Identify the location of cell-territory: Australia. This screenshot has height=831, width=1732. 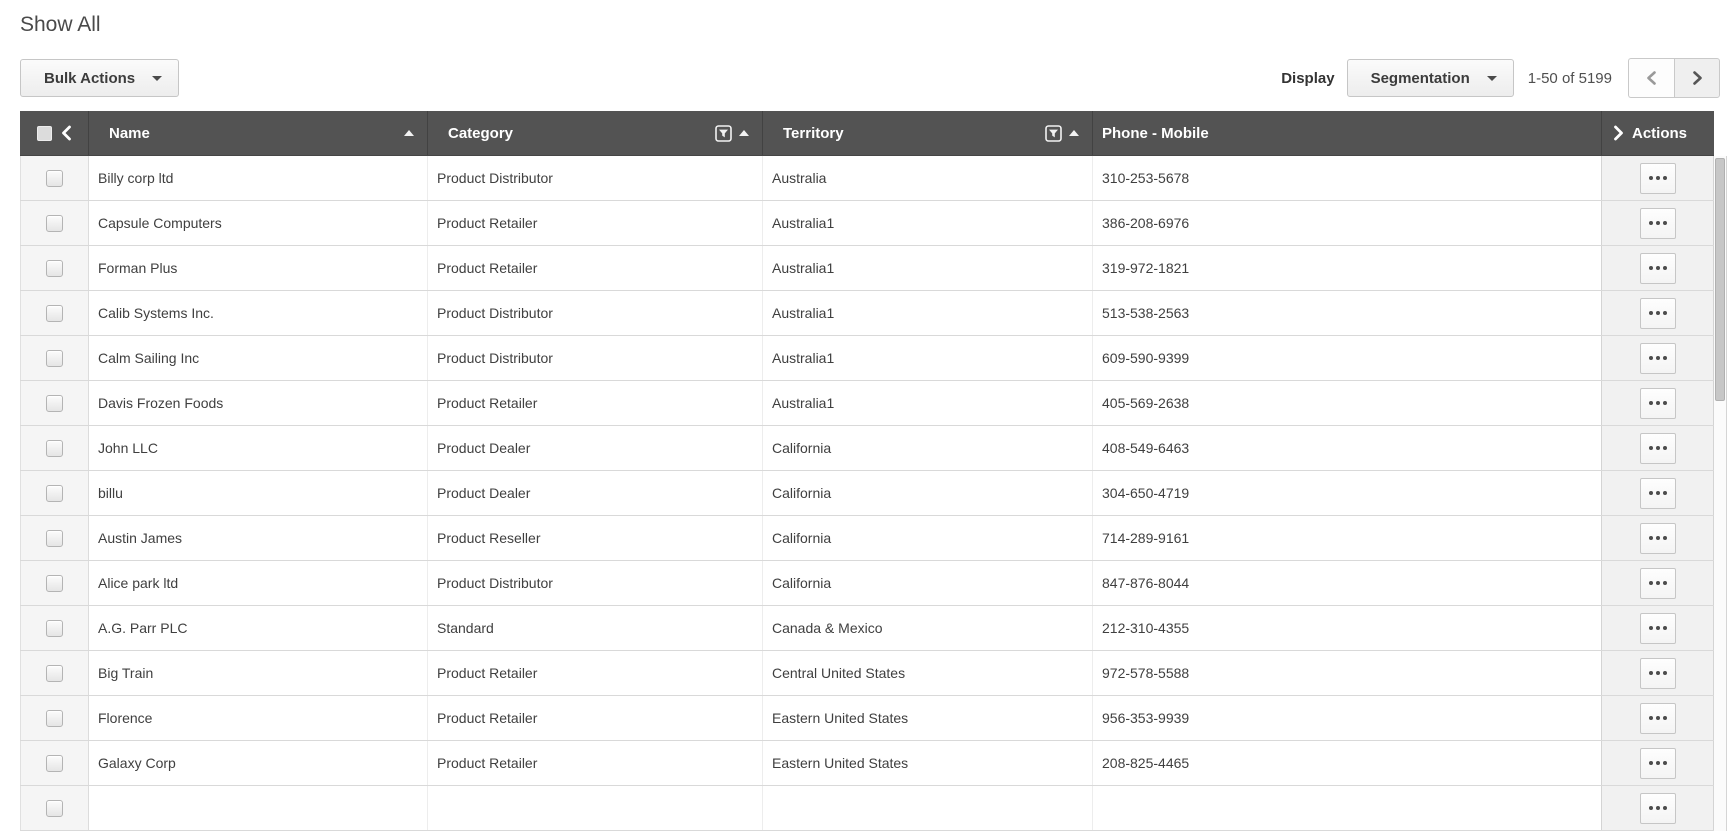
(927, 178).